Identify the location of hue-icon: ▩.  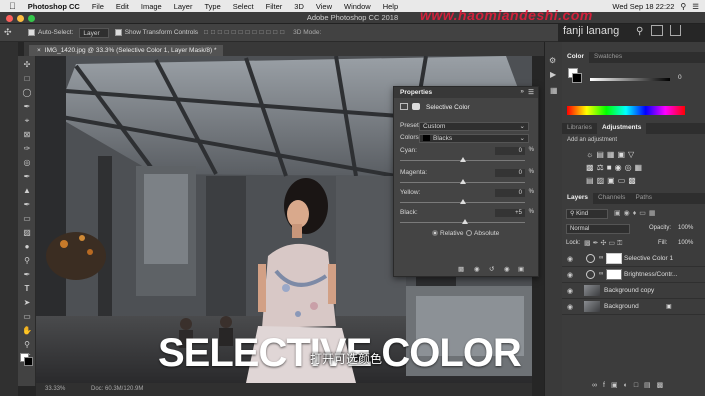
(591, 167).